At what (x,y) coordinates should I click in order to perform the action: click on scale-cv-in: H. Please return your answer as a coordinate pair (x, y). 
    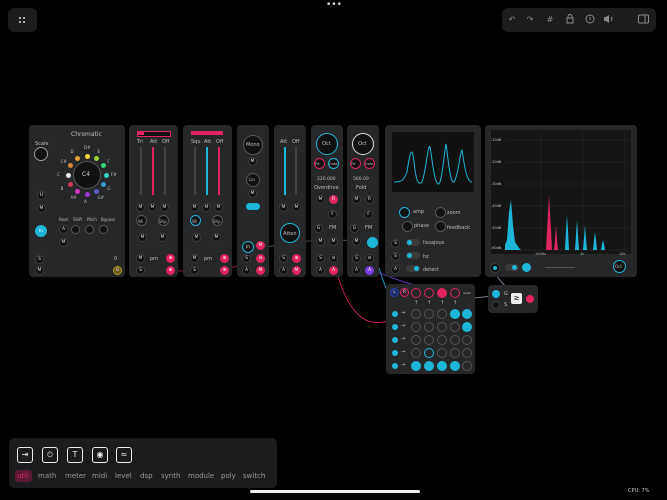
    Looking at the image, I should click on (41, 195).